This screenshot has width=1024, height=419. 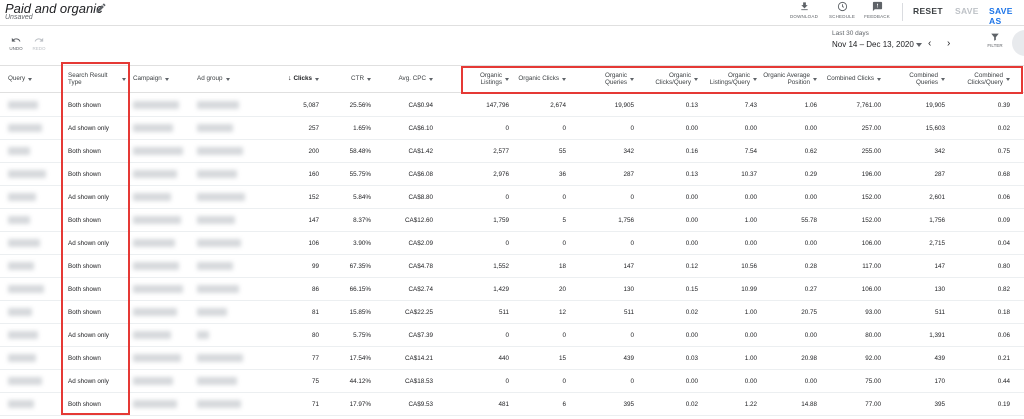 What do you see at coordinates (1018, 43) in the screenshot?
I see `account-avatar` at bounding box center [1018, 43].